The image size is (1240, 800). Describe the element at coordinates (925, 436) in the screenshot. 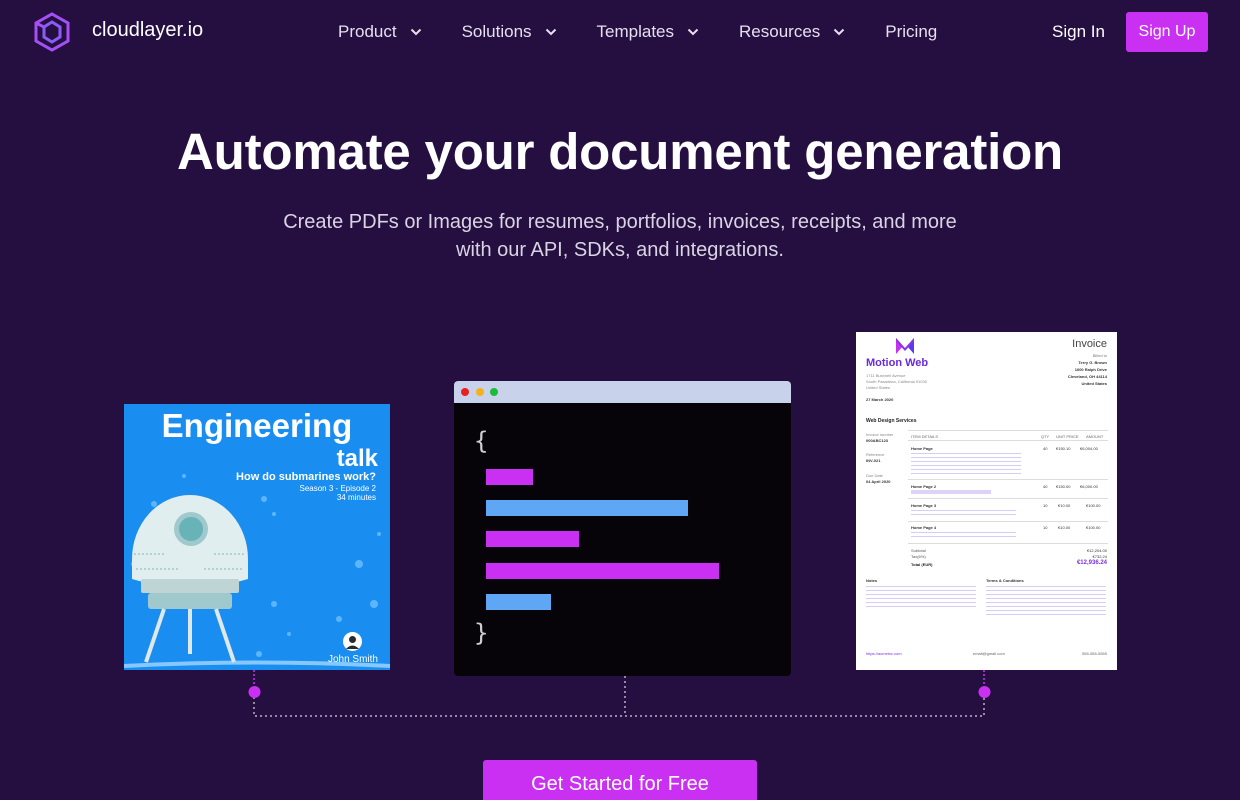

I see `invoice-col-item: ITEM DETAILS` at that location.